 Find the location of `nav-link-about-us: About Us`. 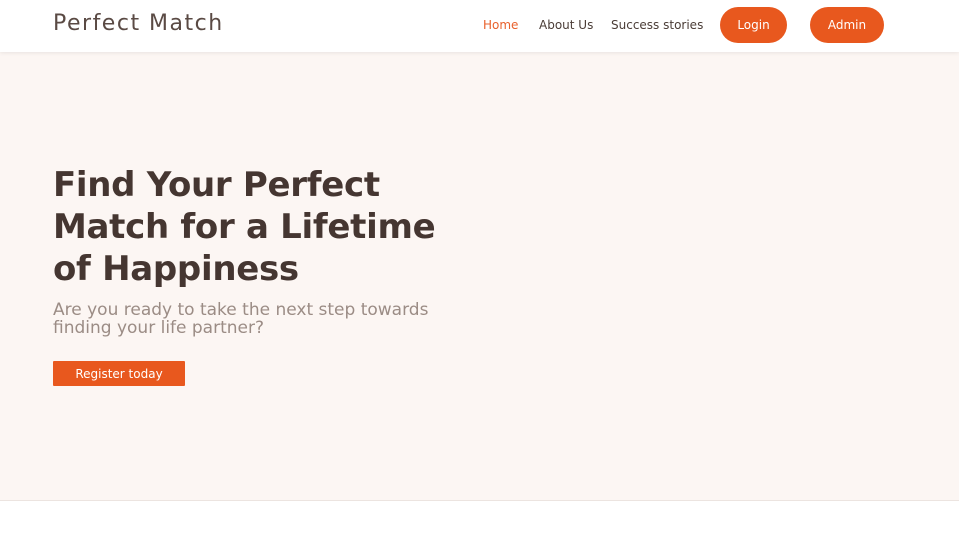

nav-link-about-us: About Us is located at coordinates (566, 25).